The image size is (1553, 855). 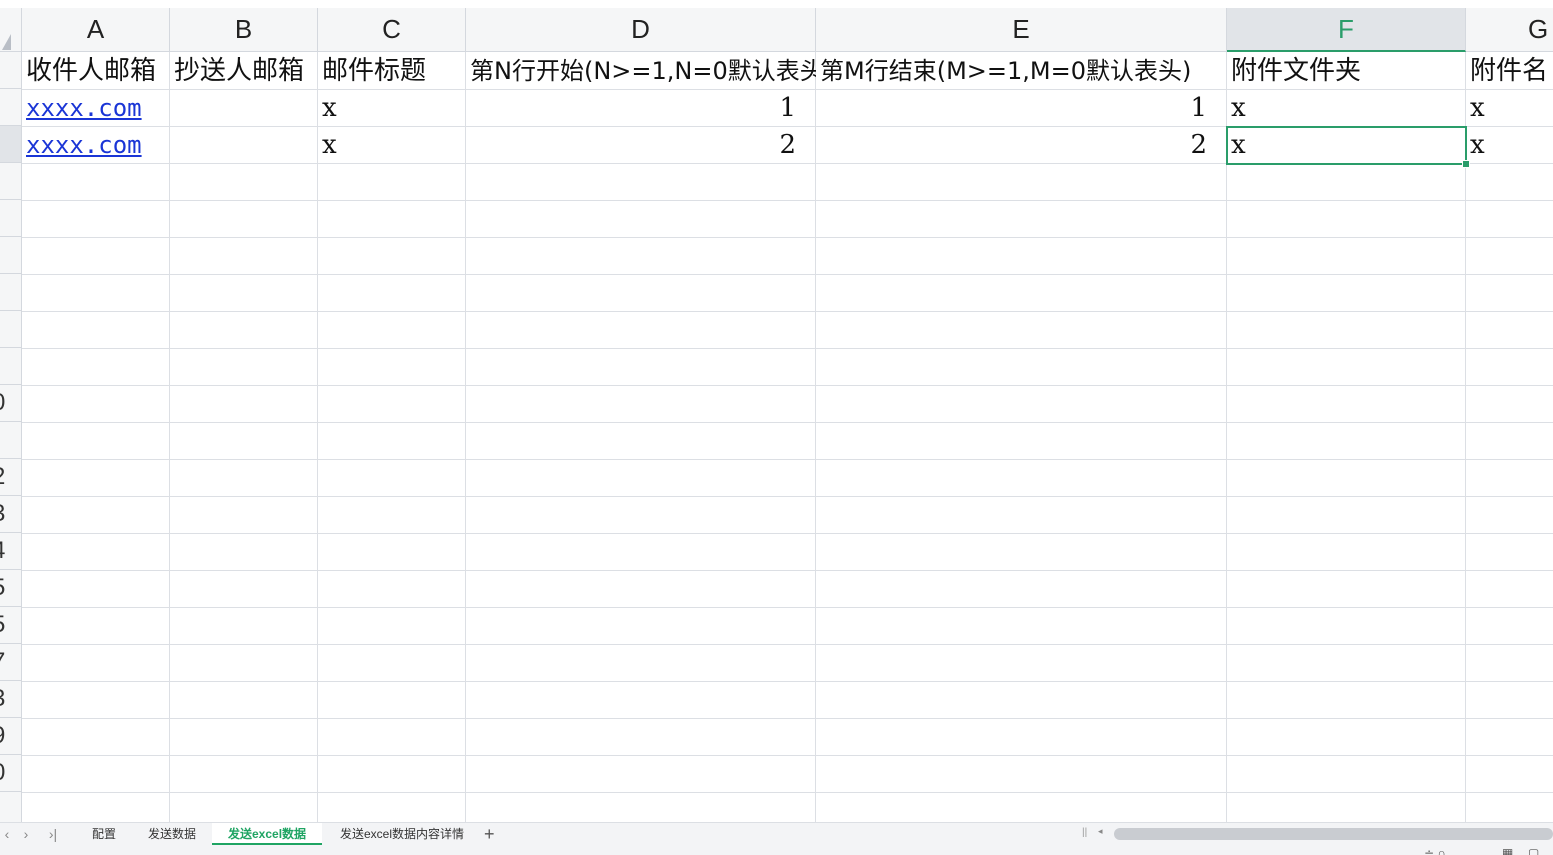 I want to click on next-sheet-icon: ›, so click(x=26, y=834).